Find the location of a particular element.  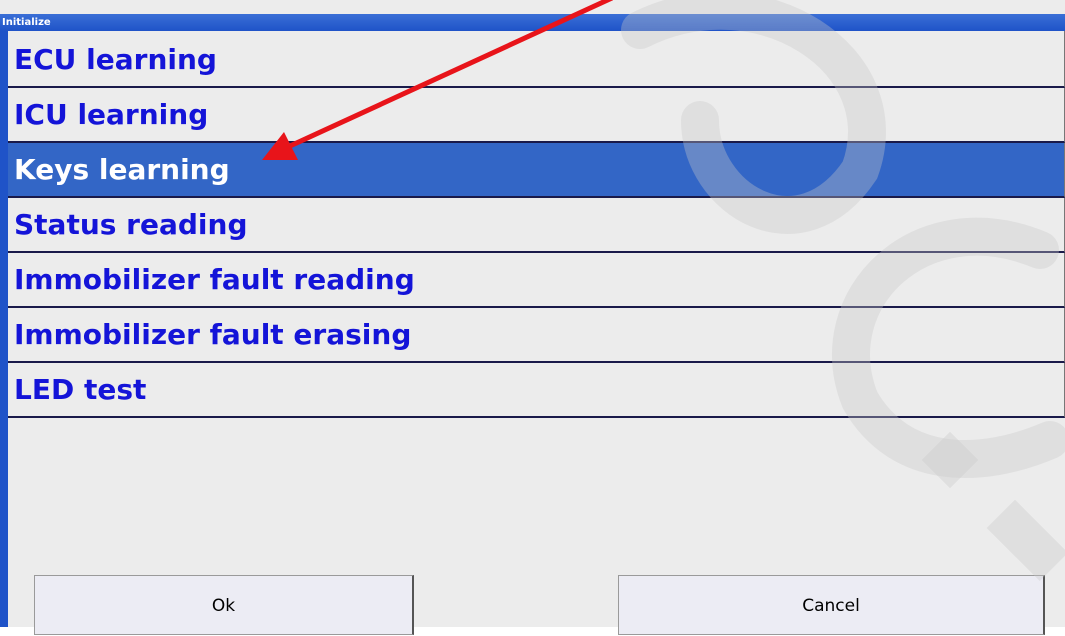

menu-item-immobilizer-fault-erasing: Immobilizer fault erasing is located at coordinates (536, 335).